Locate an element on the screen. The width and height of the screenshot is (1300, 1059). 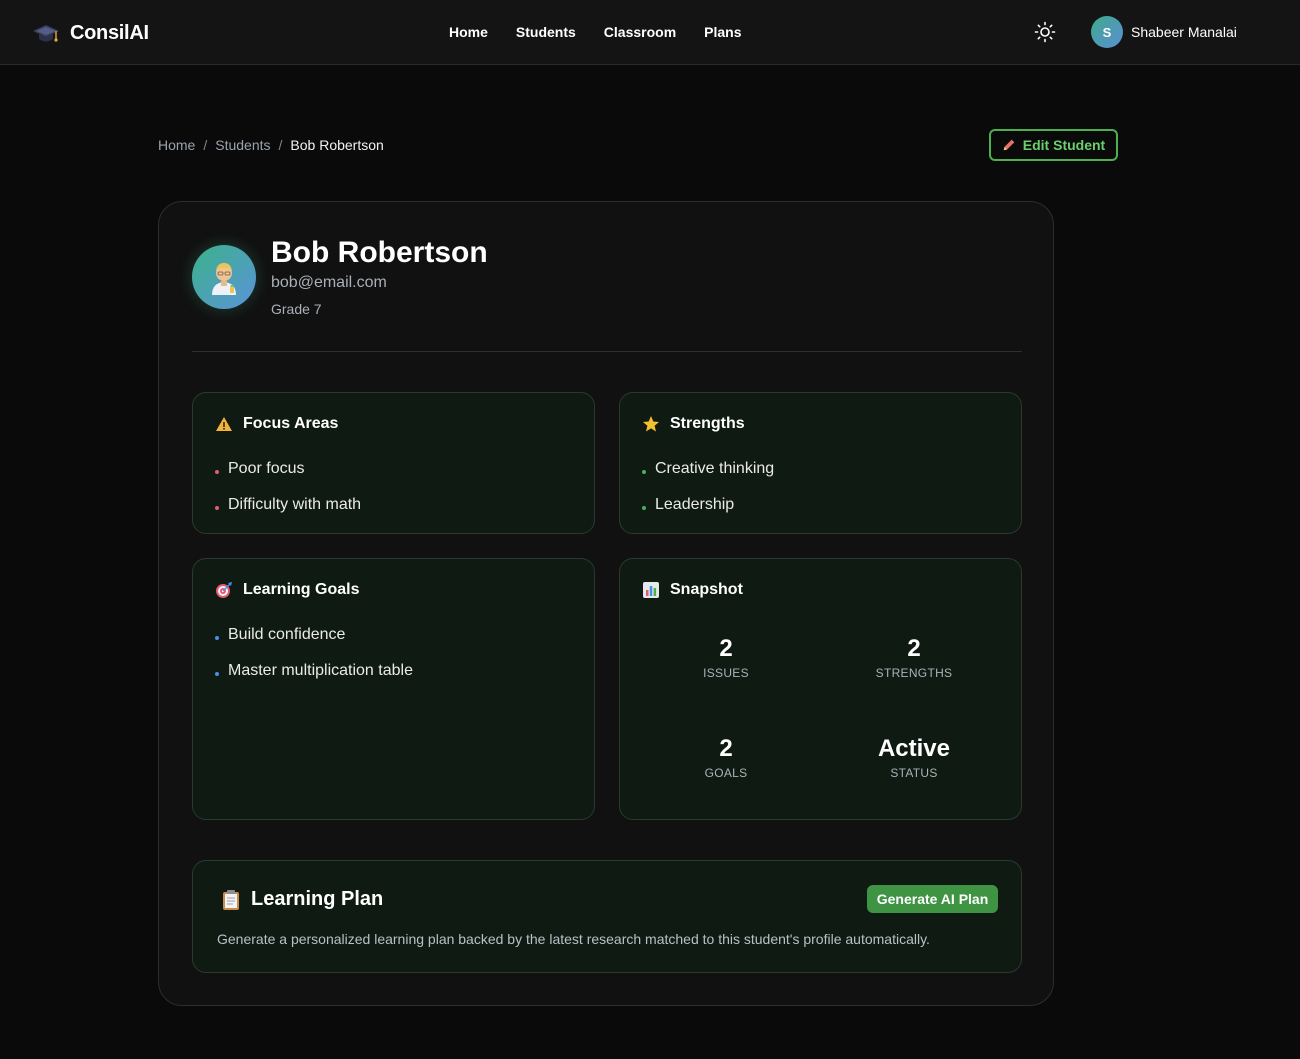
list-item-text: Build confidence is located at coordinates (287, 634).